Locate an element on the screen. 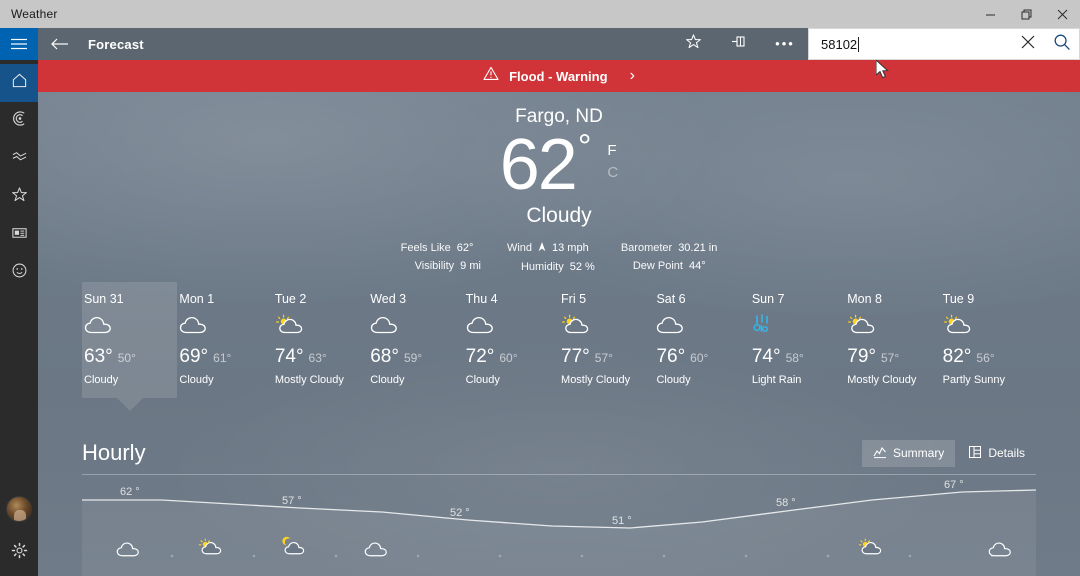  chevron-right-icon: › is located at coordinates (632, 76).